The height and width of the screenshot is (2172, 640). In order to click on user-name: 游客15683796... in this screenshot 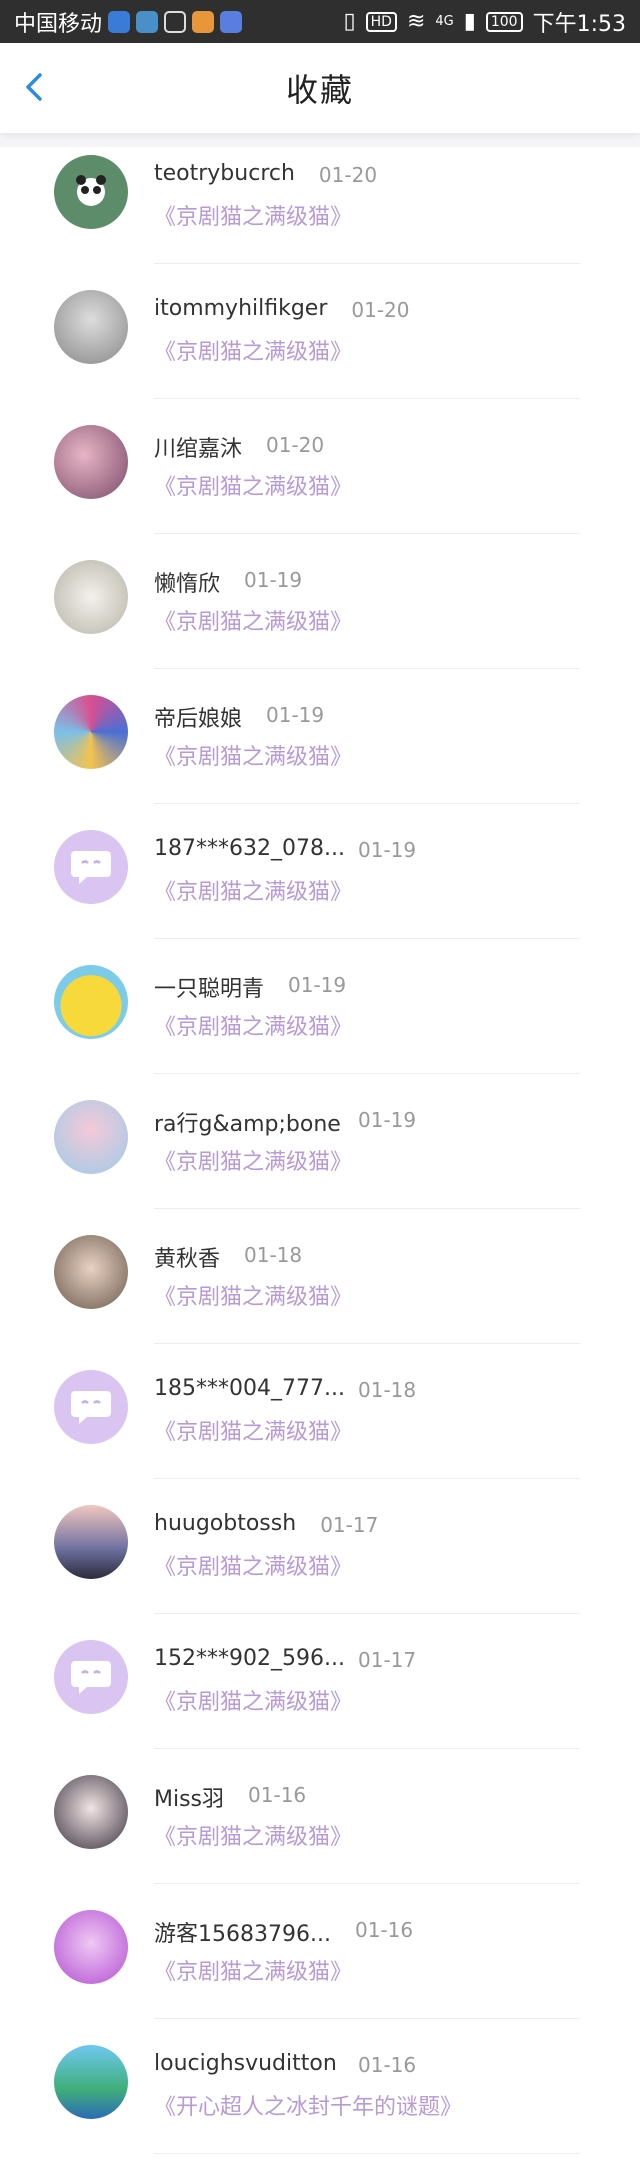, I will do `click(242, 1934)`.